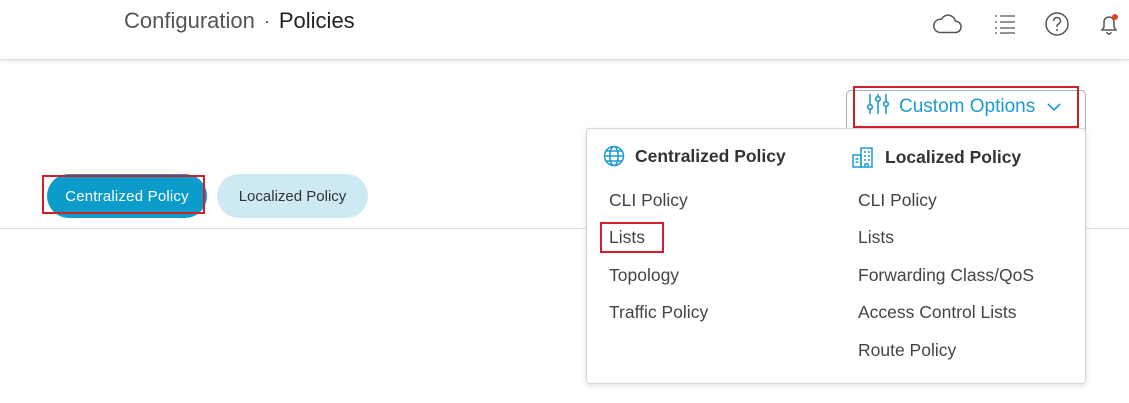 The width and height of the screenshot is (1129, 403). I want to click on cloud-icon, so click(947, 24).